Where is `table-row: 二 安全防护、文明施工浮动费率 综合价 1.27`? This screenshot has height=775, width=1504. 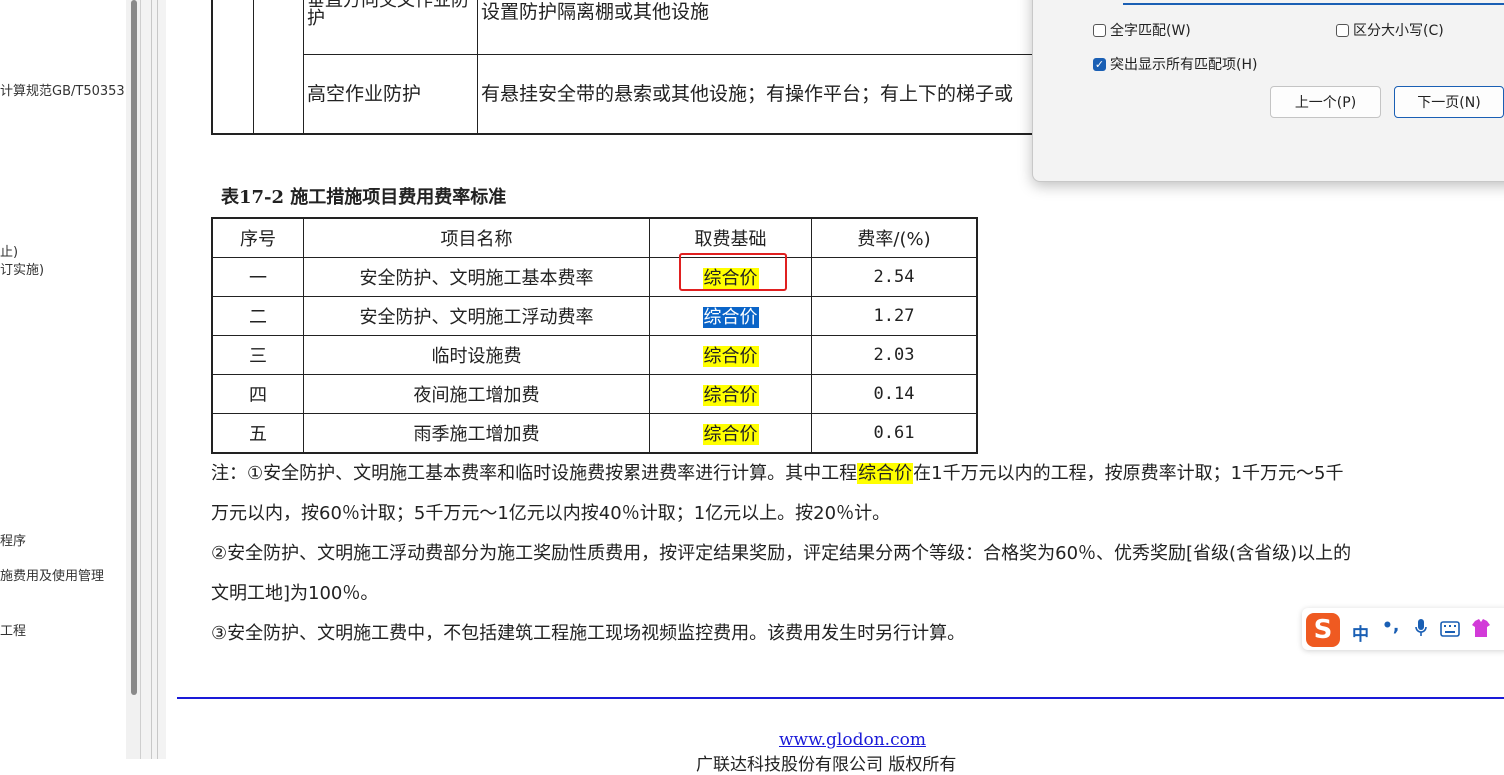
table-row: 二 安全防护、文明施工浮动费率 综合价 1.27 is located at coordinates (594, 316).